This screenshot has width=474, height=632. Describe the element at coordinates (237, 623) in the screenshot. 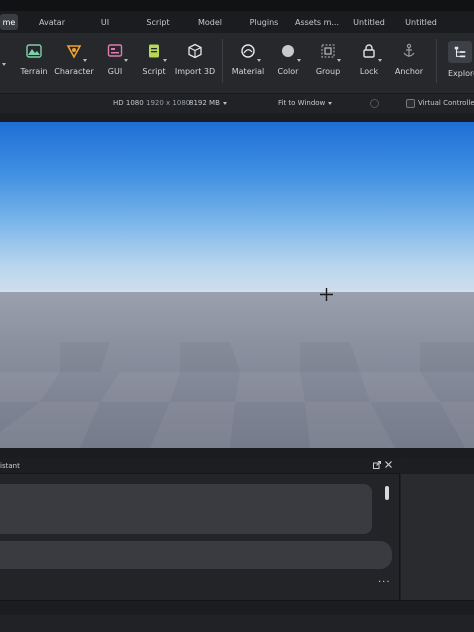

I see `command-bar` at that location.